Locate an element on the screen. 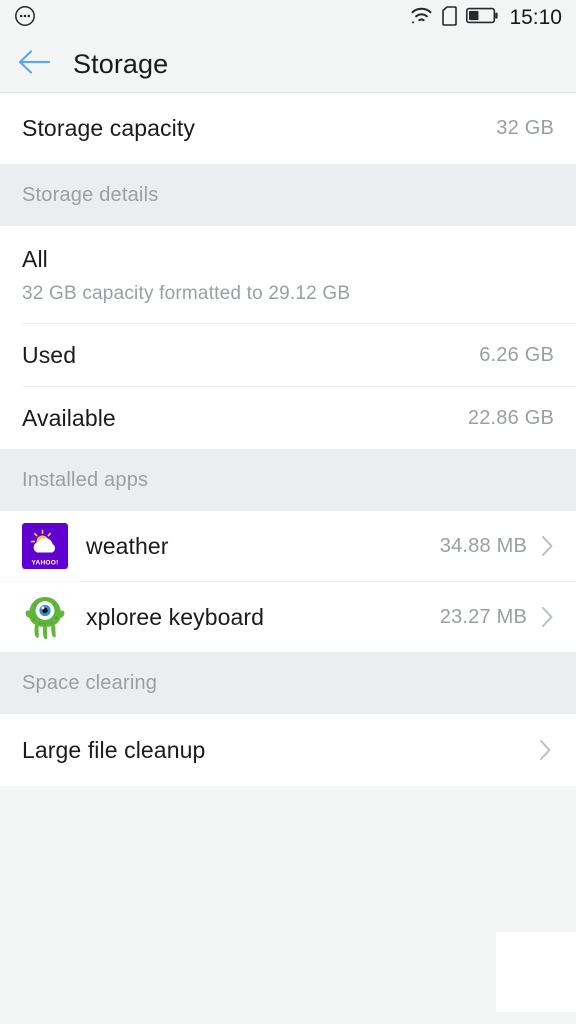  storage-detail-all-title: All is located at coordinates (35, 259).